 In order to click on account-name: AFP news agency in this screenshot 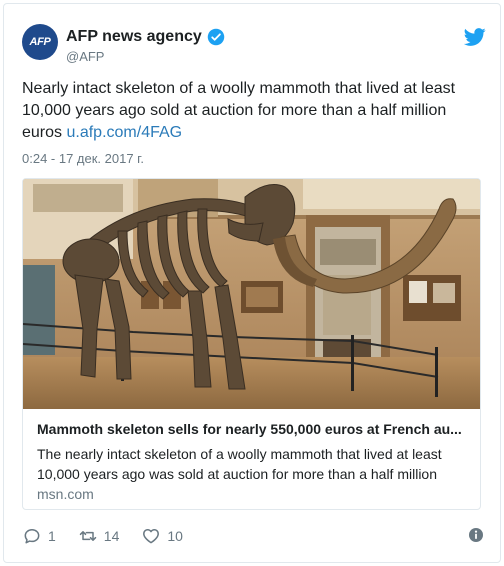, I will do `click(134, 37)`.